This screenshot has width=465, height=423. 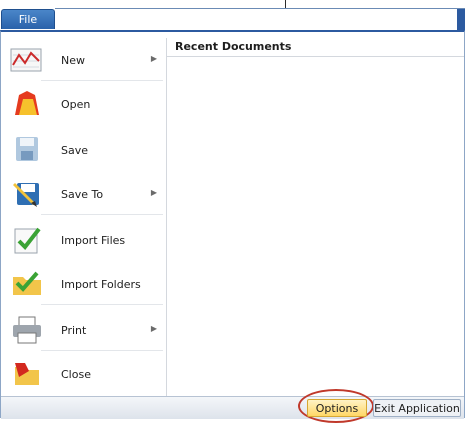 I want to click on title-strip: File, so click(x=232, y=15).